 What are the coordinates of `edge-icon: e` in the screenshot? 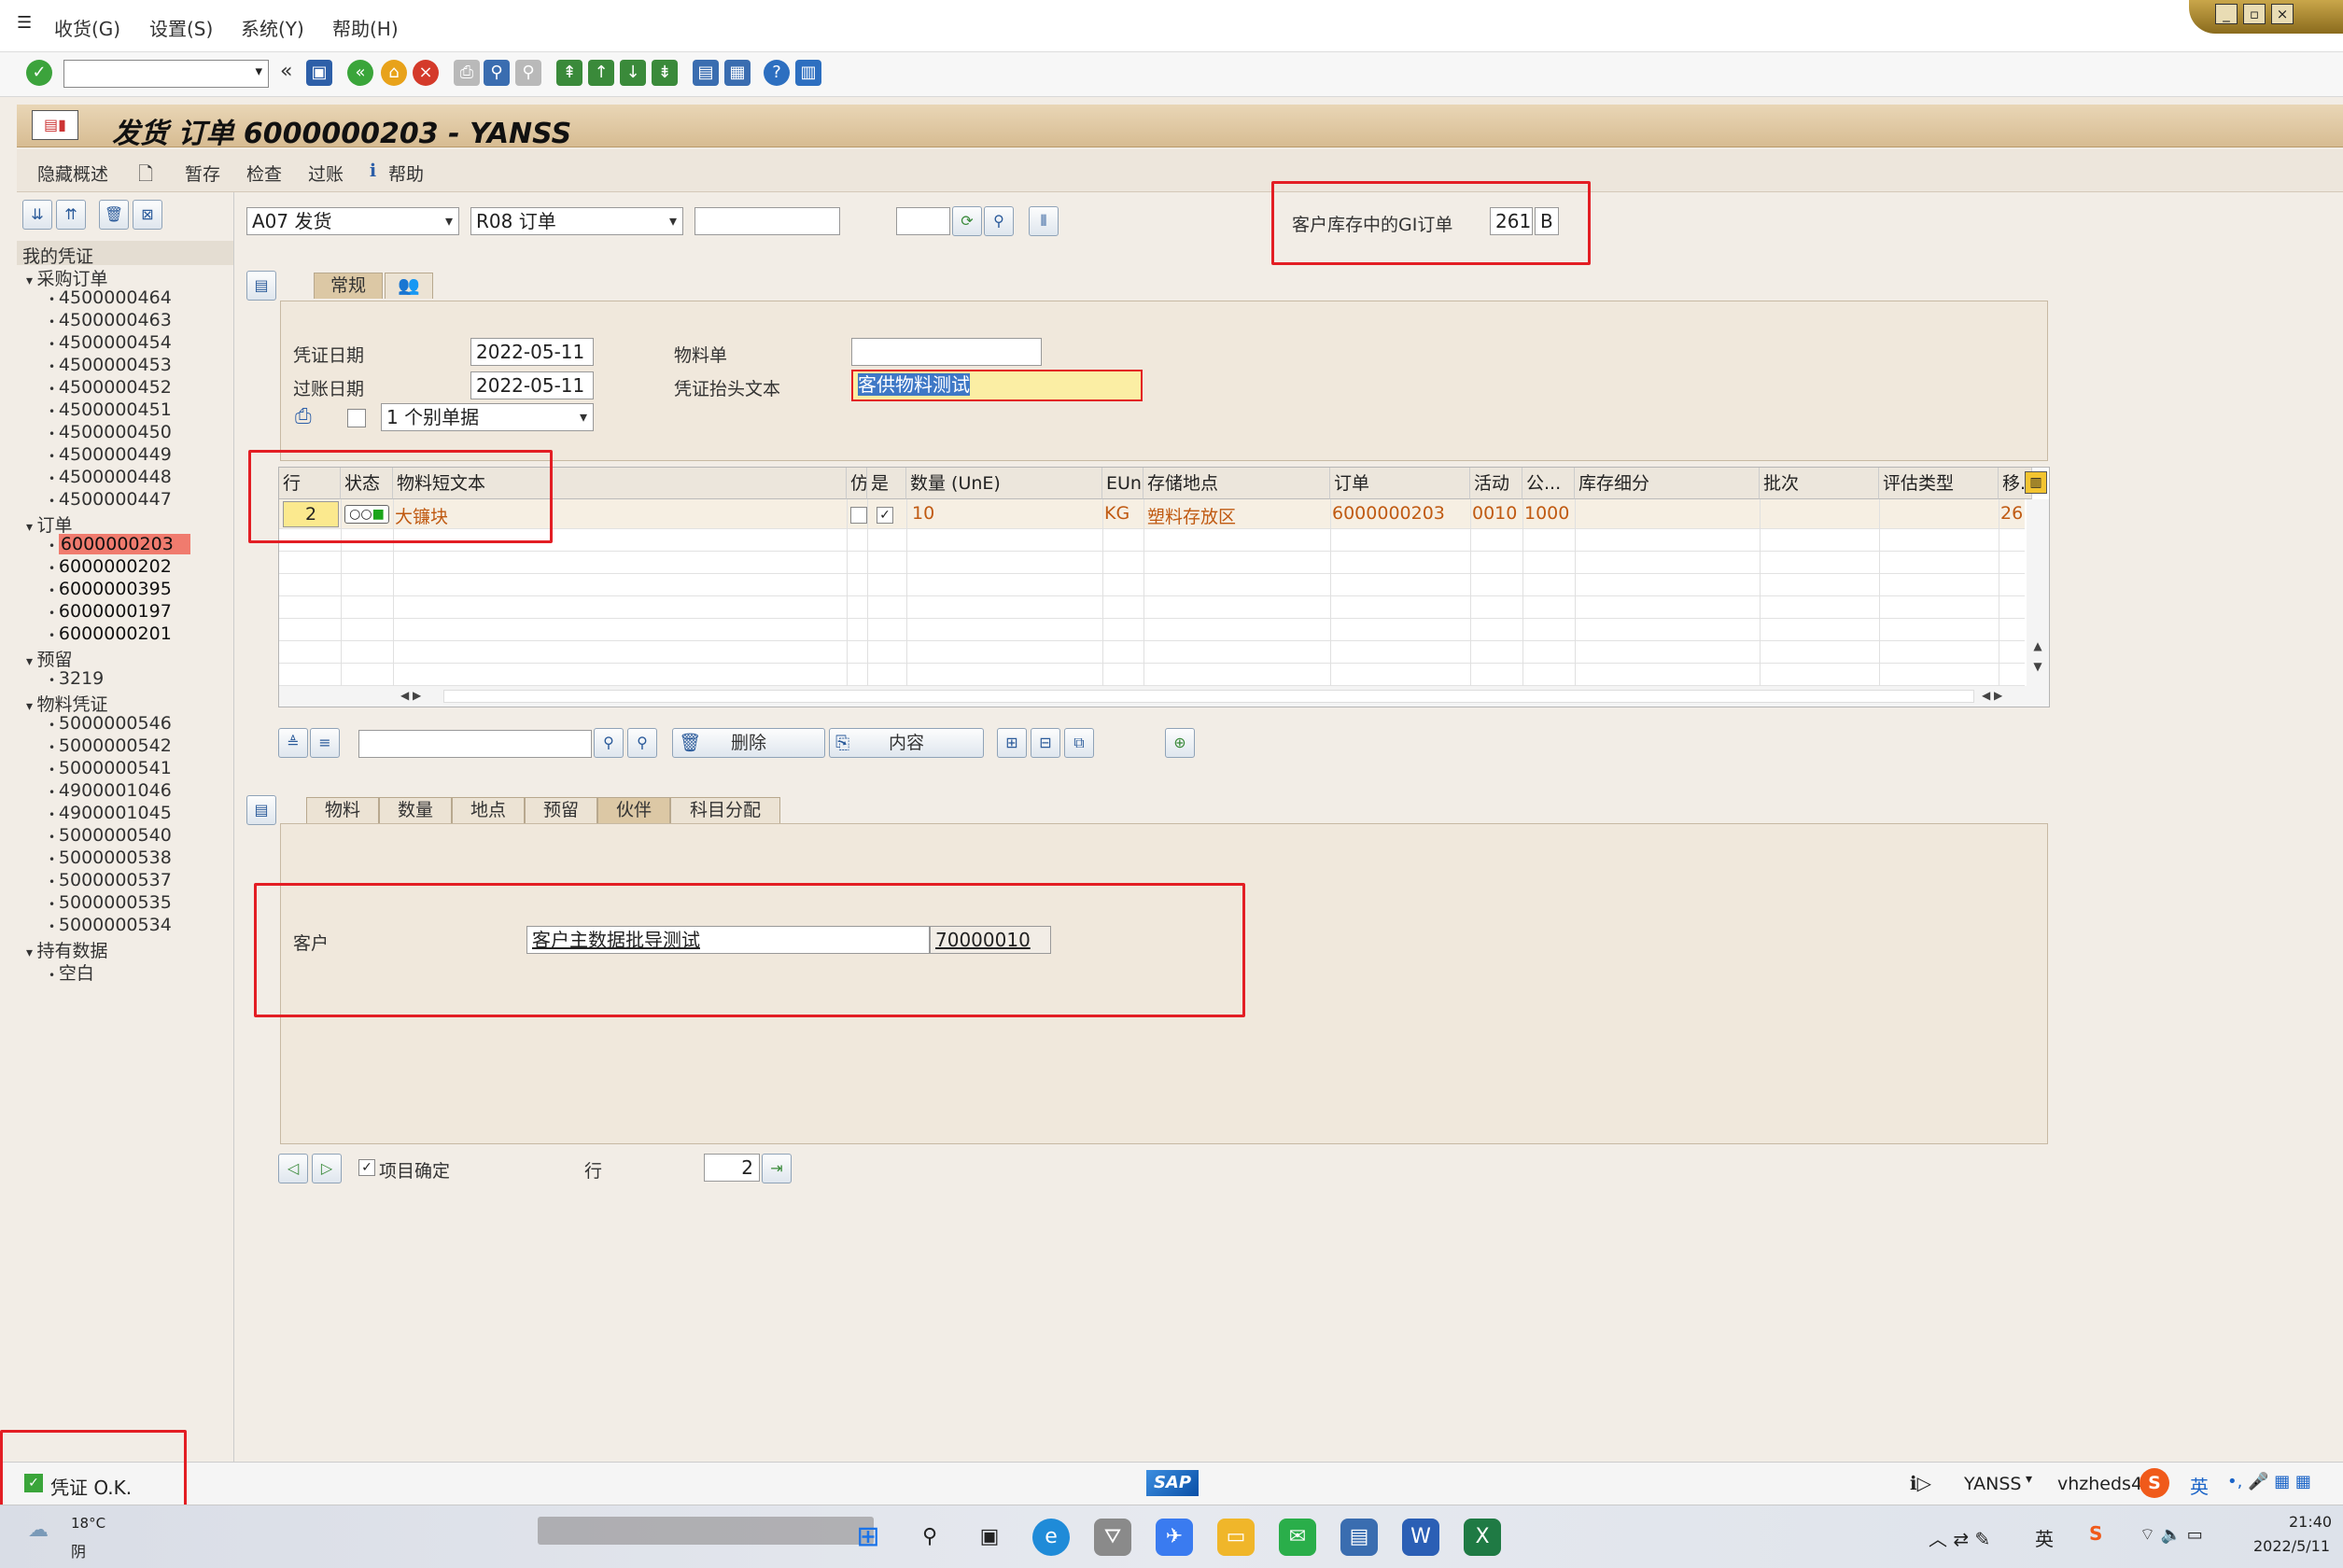 It's located at (1051, 1537).